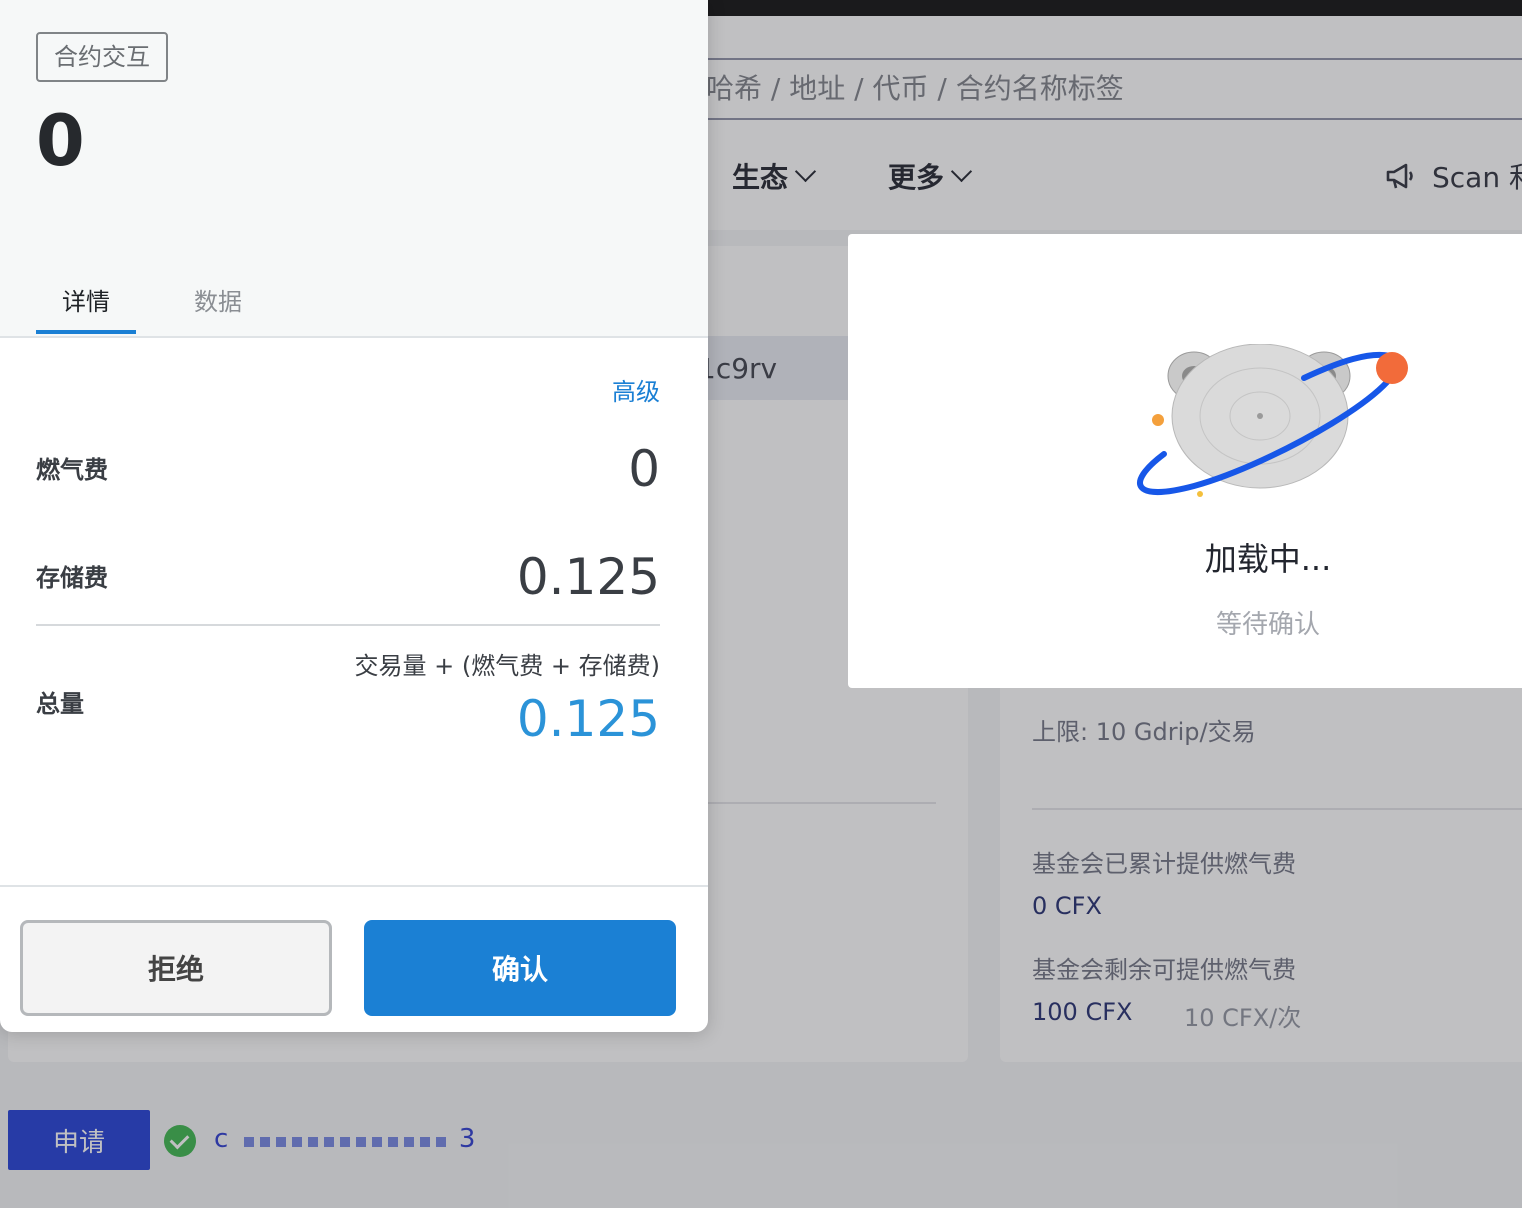  Describe the element at coordinates (588, 577) in the screenshot. I see `storage-fee-value: 0.125` at that location.